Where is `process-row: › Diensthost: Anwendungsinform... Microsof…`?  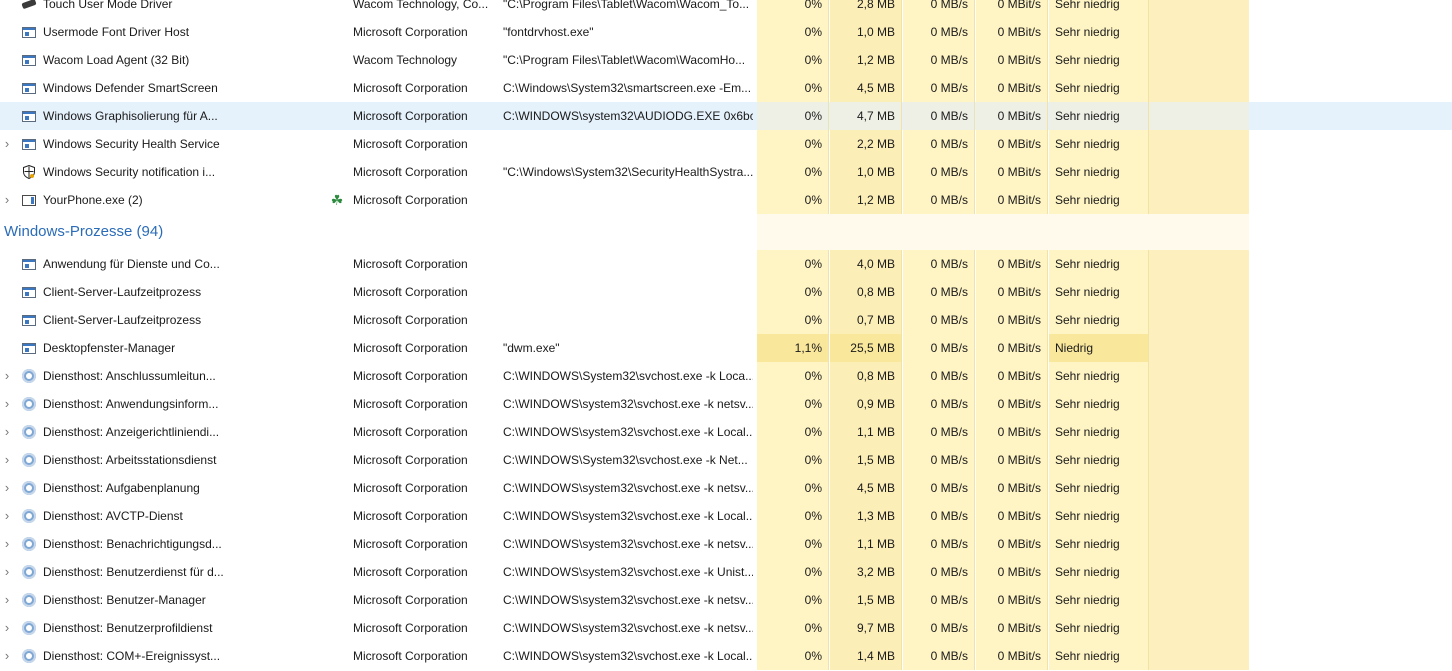 process-row: › Diensthost: Anwendungsinform... Microsof… is located at coordinates (726, 404).